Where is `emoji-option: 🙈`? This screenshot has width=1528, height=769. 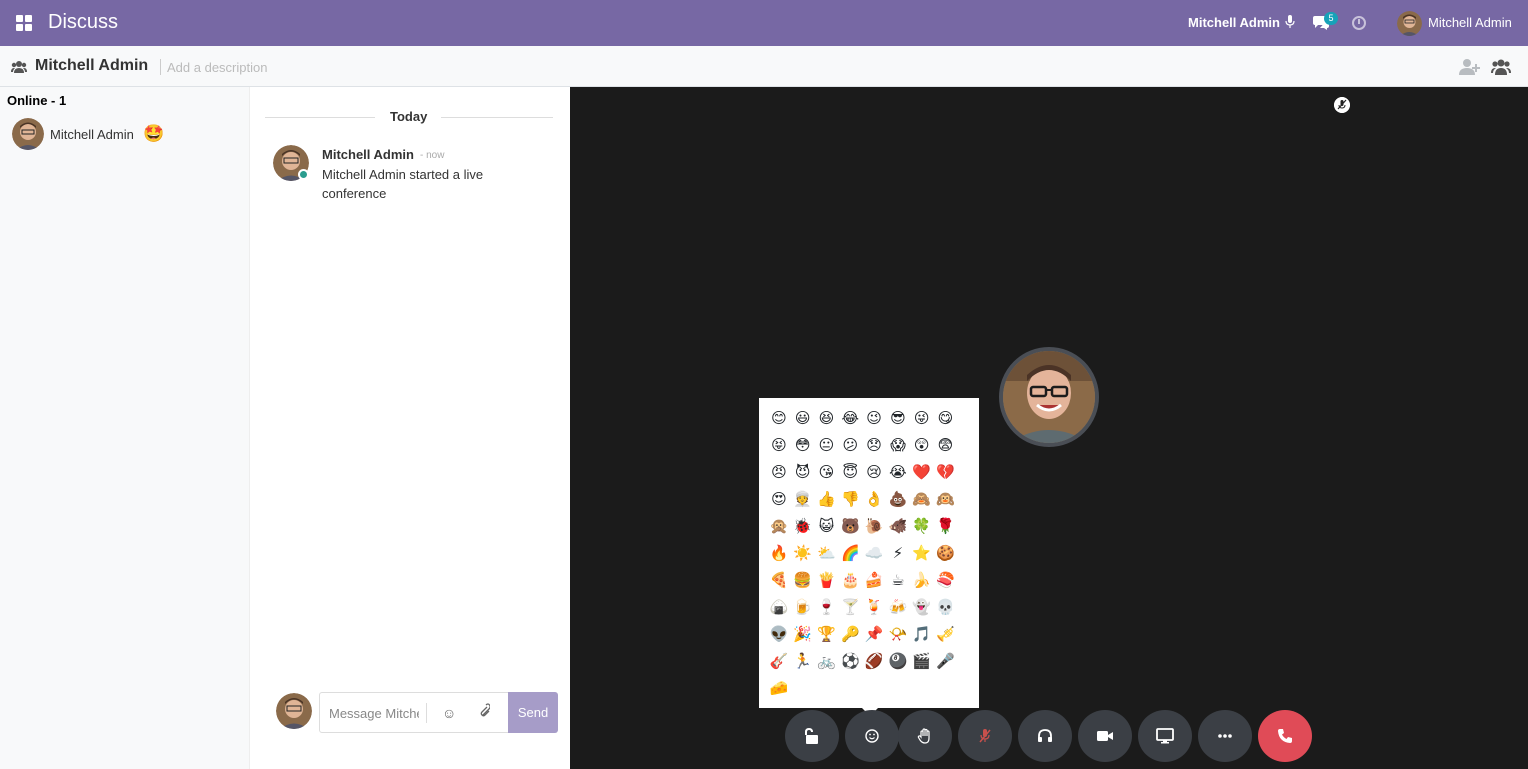 emoji-option: 🙈 is located at coordinates (922, 499).